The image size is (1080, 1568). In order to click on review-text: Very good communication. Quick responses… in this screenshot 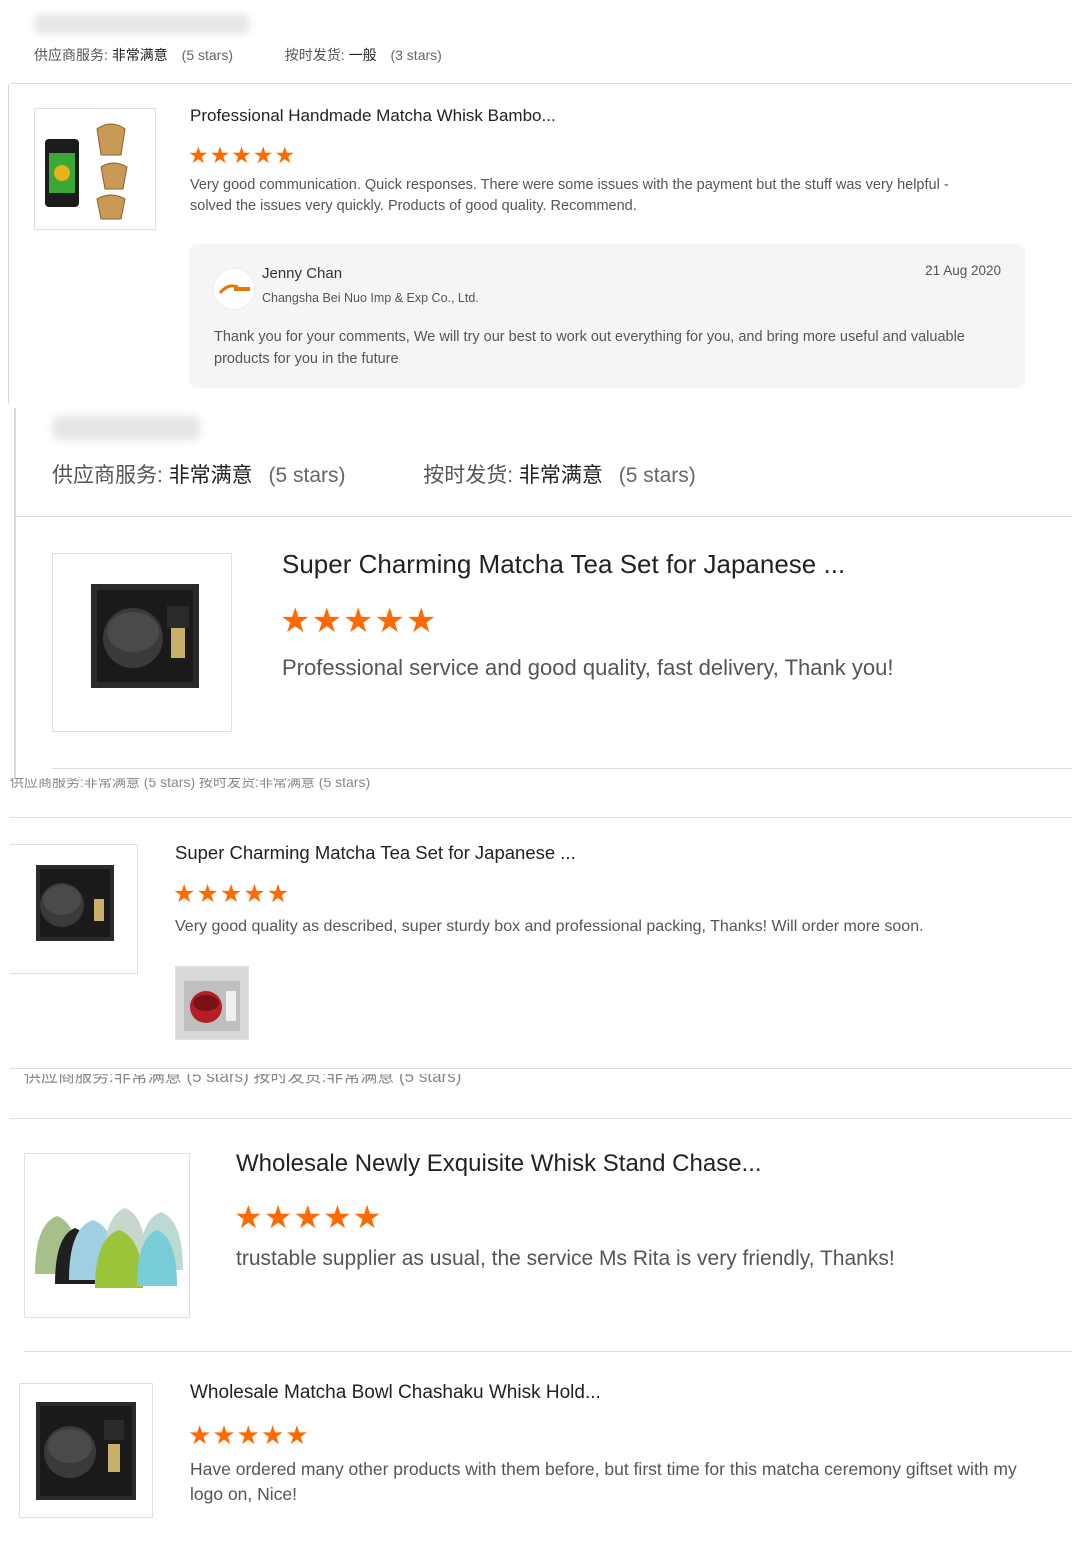, I will do `click(569, 196)`.